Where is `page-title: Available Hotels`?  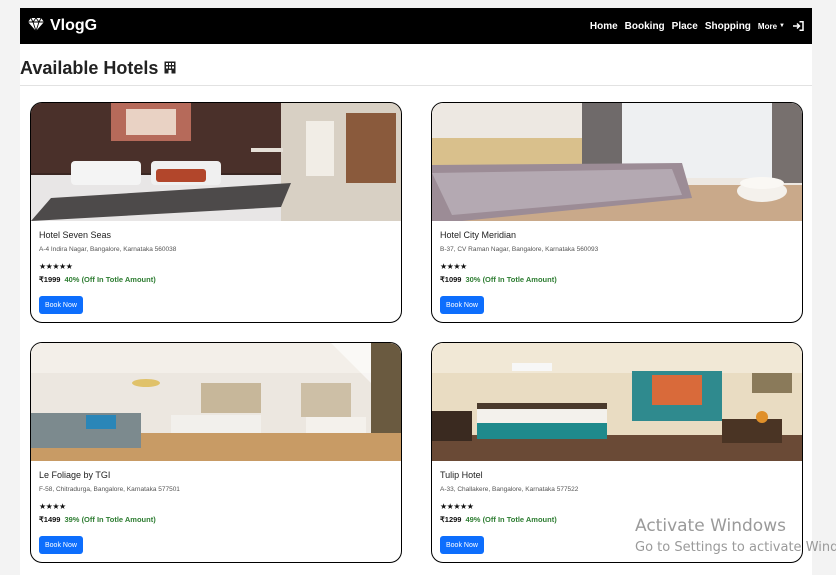 page-title: Available Hotels is located at coordinates (89, 67).